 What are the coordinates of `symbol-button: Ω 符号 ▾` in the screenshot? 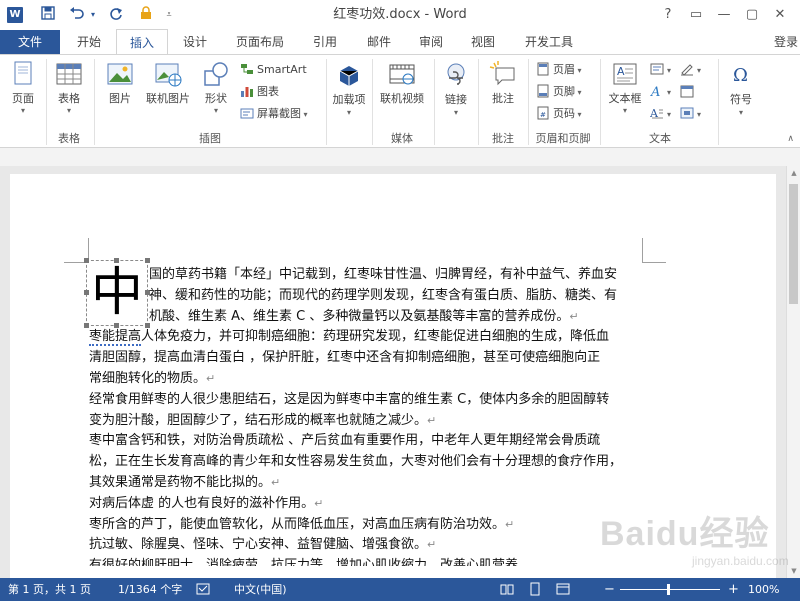 It's located at (741, 88).